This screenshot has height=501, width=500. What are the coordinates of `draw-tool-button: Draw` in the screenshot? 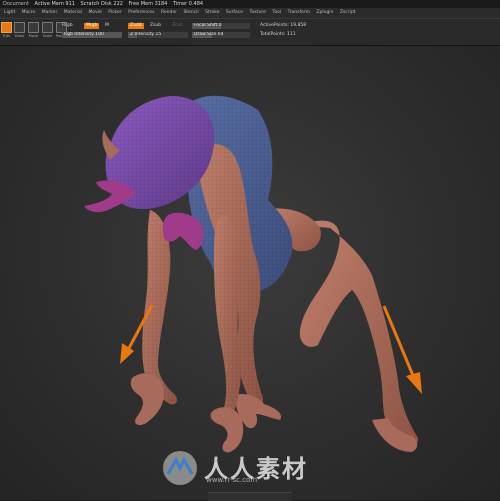 It's located at (19, 30).